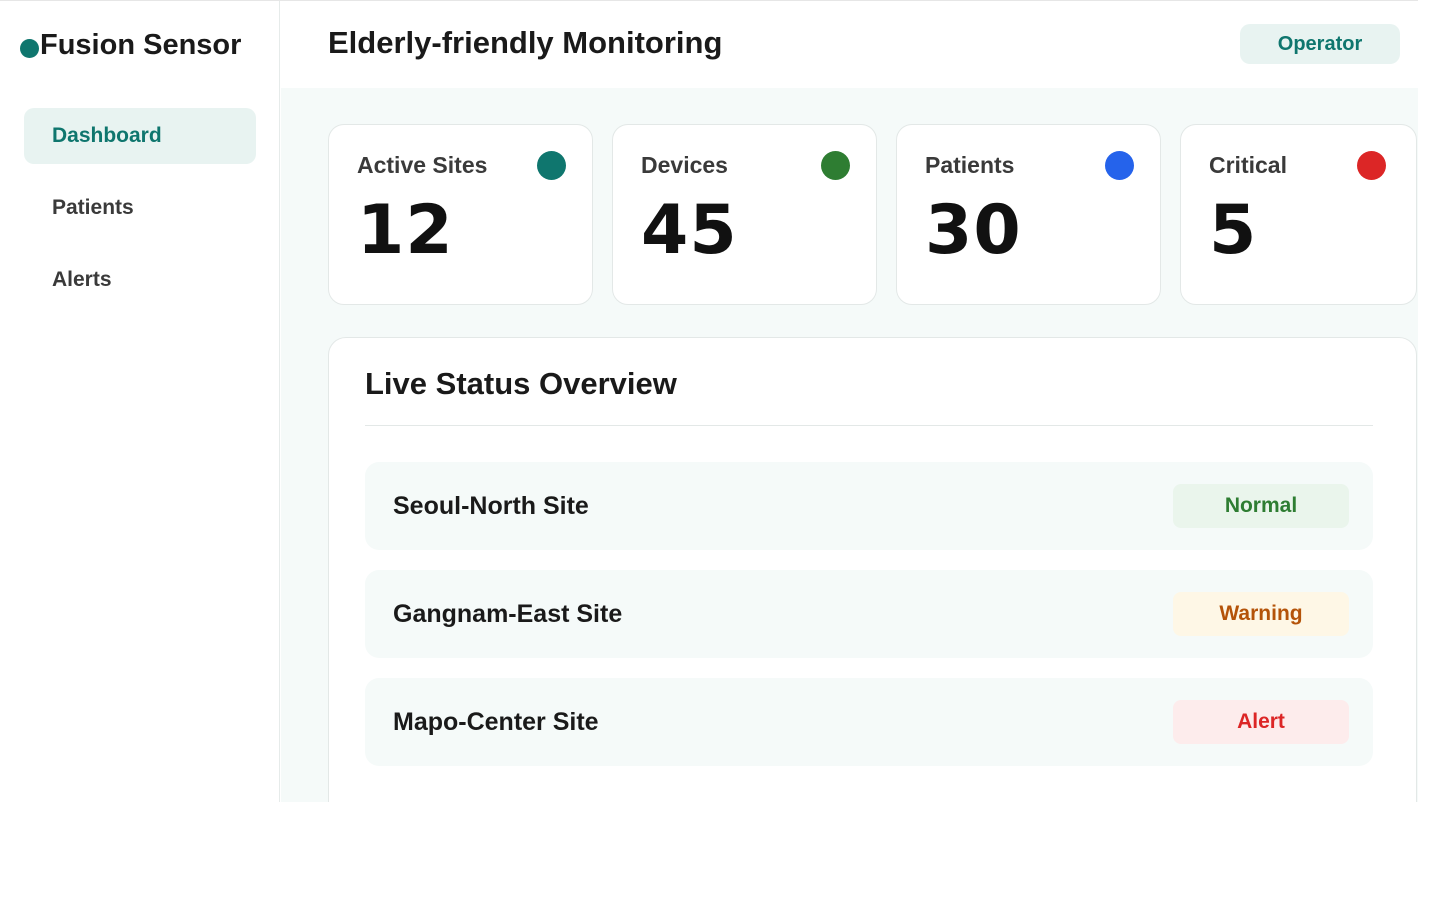 This screenshot has width=1440, height=900. I want to click on divider, so click(869, 425).